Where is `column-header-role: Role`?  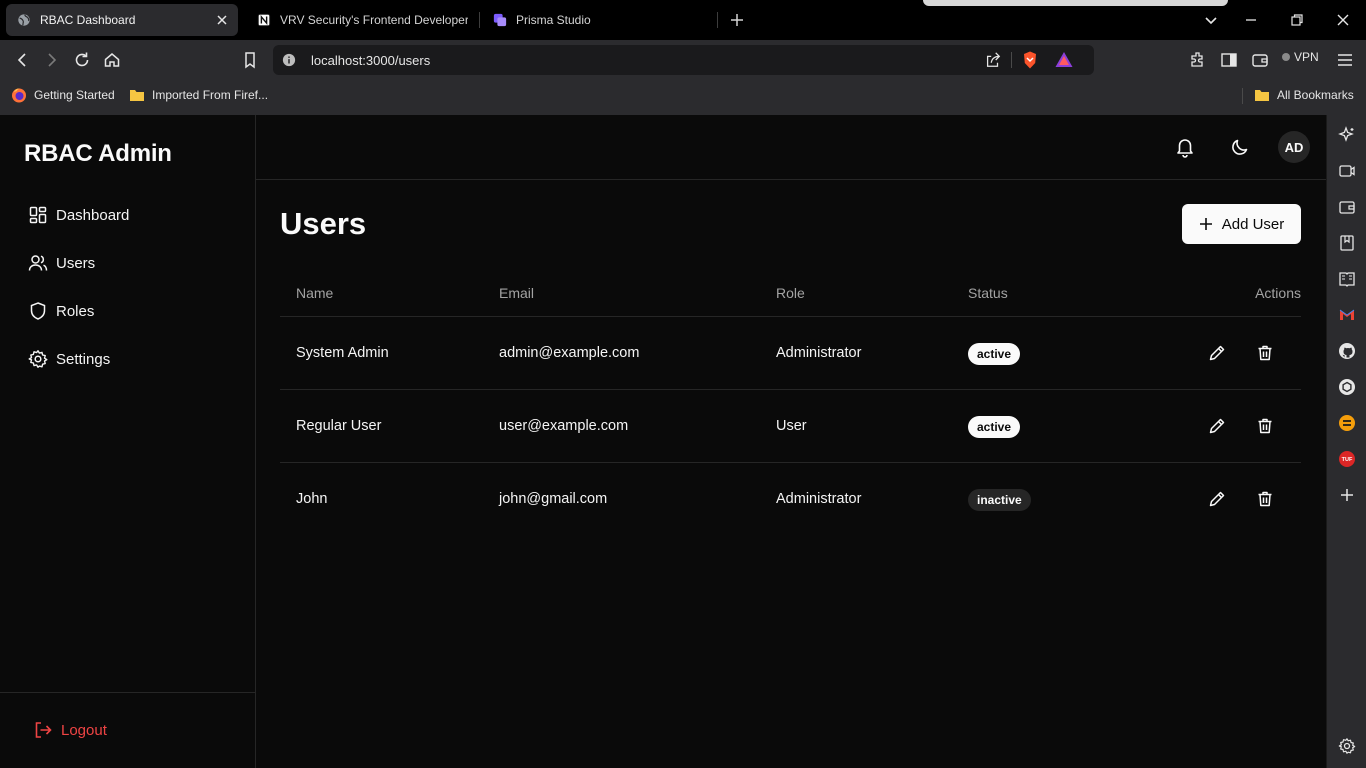 column-header-role: Role is located at coordinates (790, 293).